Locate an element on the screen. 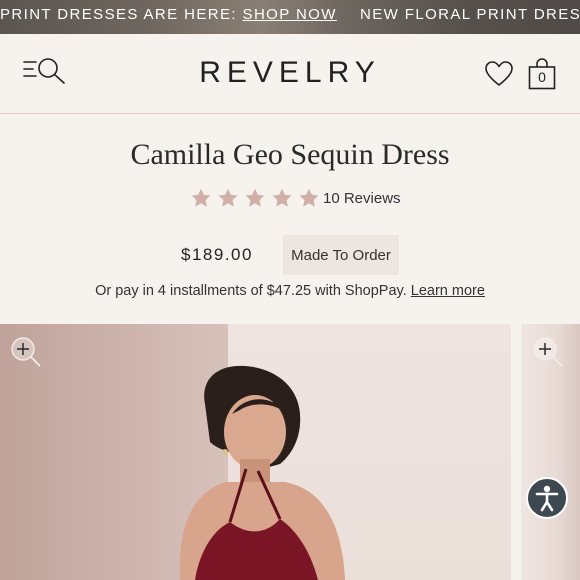  cart-button: 0 is located at coordinates (542, 74).